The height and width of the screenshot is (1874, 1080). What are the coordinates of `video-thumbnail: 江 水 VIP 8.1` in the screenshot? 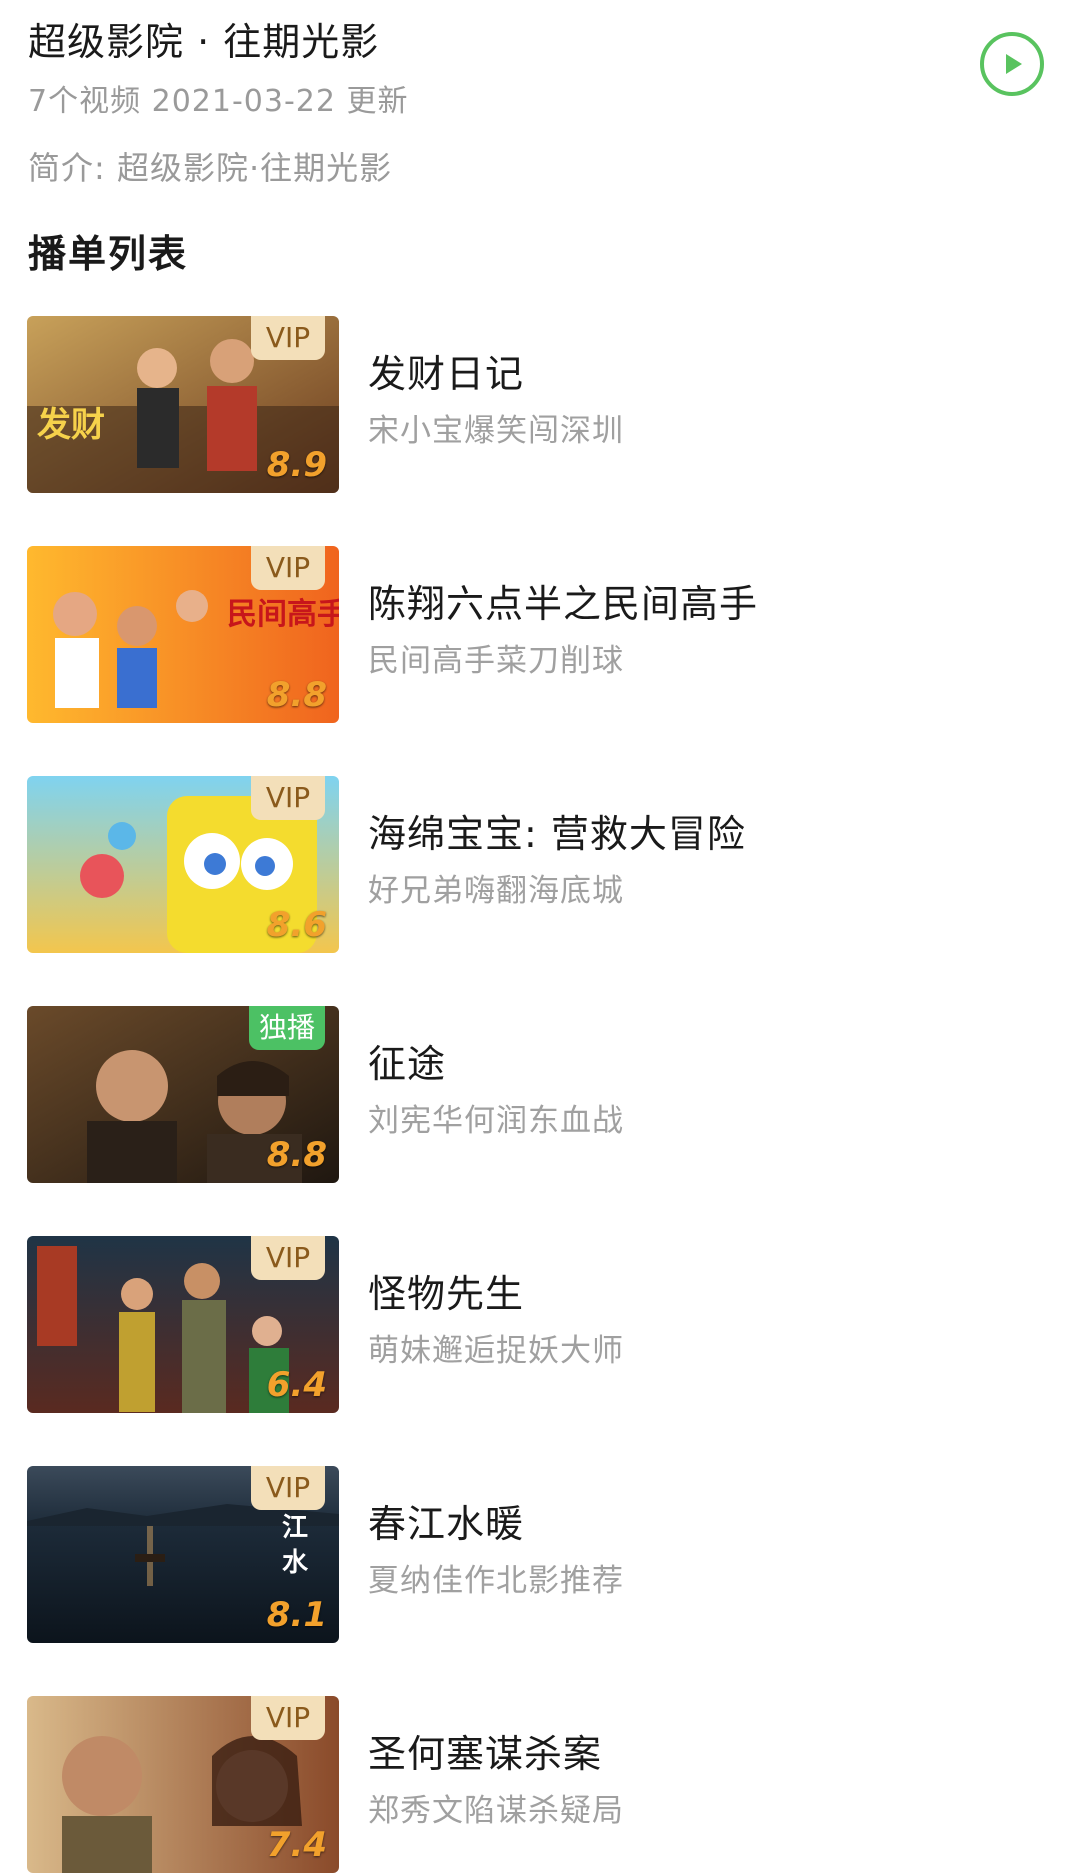 It's located at (183, 1554).